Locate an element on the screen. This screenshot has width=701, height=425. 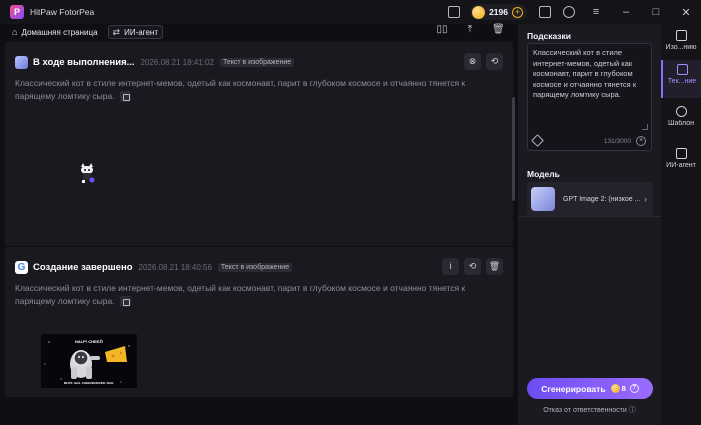
rail-item-text-to-image: Тек...ние is located at coordinates (681, 79).